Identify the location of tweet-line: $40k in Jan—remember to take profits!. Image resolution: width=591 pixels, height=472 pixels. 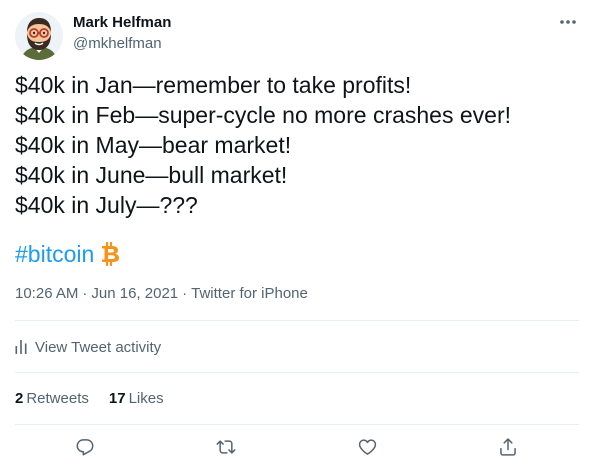
(213, 85).